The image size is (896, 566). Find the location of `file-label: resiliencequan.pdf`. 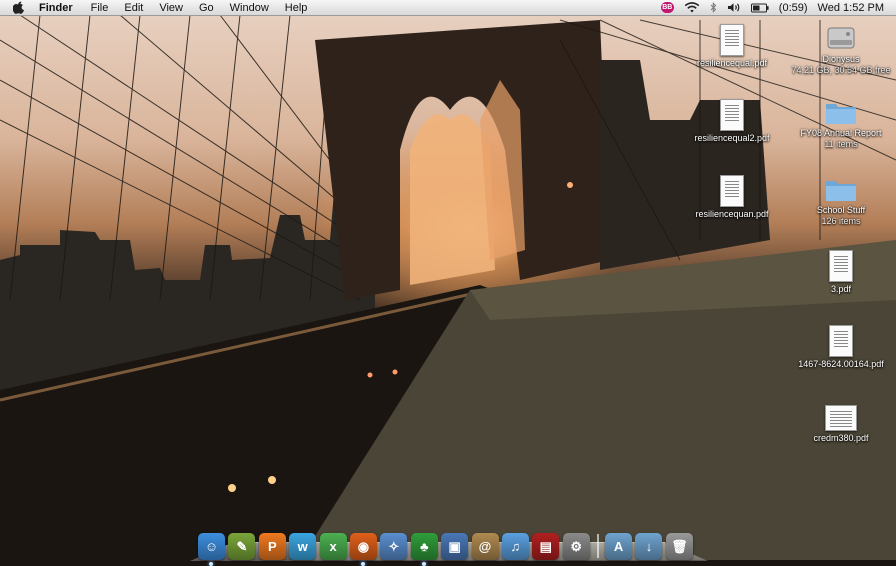

file-label: resiliencequan.pdf is located at coordinates (732, 214).